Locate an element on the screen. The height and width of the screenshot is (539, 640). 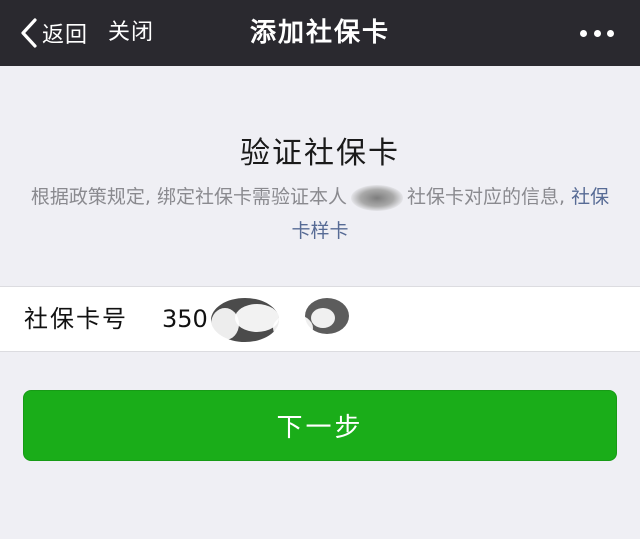
card-number-input: 350 is located at coordinates (185, 319).